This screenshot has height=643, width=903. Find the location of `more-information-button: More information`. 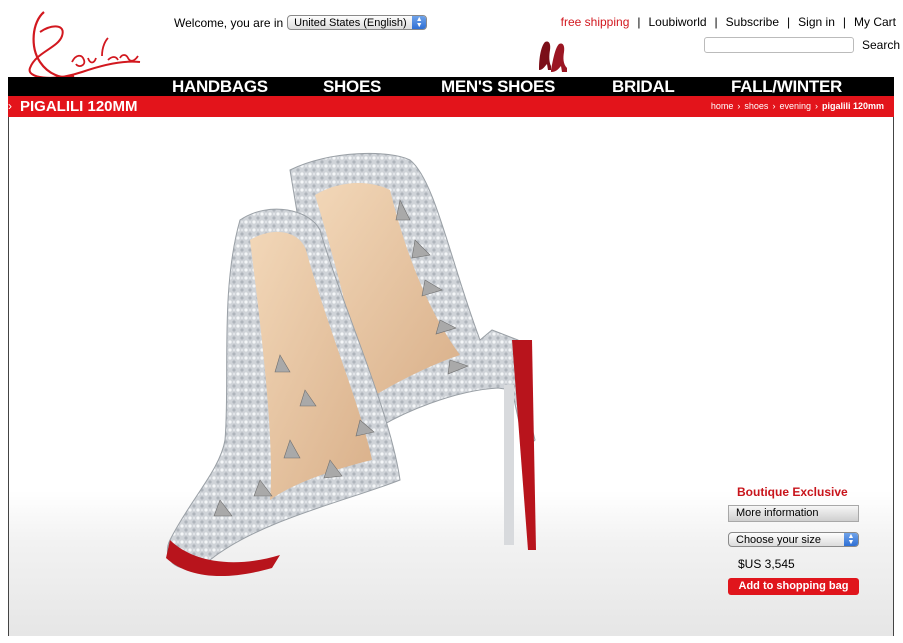

more-information-button: More information is located at coordinates (793, 513).